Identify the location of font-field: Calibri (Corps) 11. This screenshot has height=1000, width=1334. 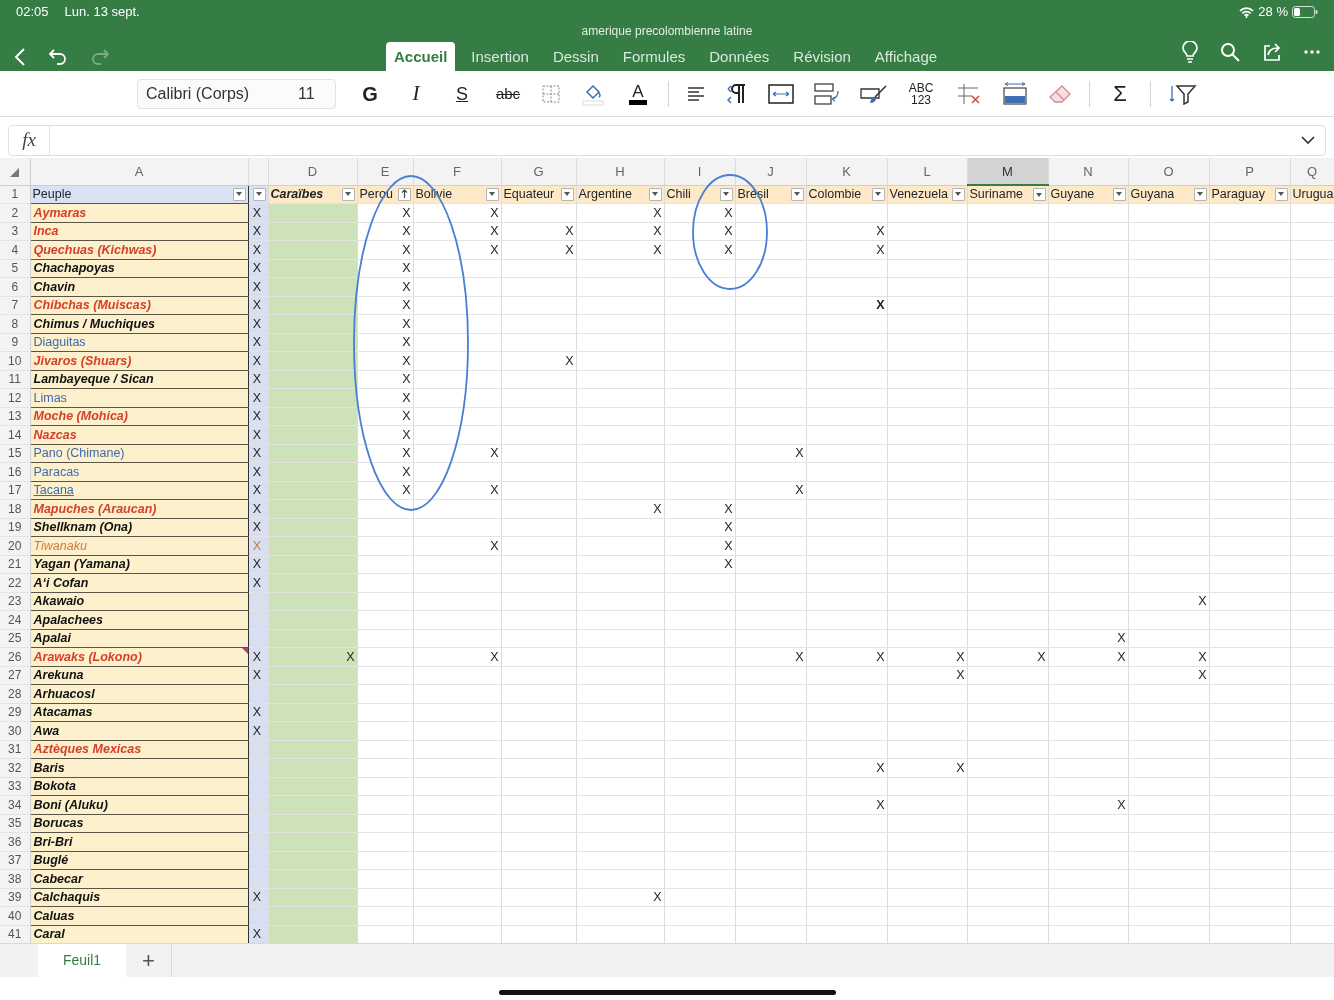
(236, 93).